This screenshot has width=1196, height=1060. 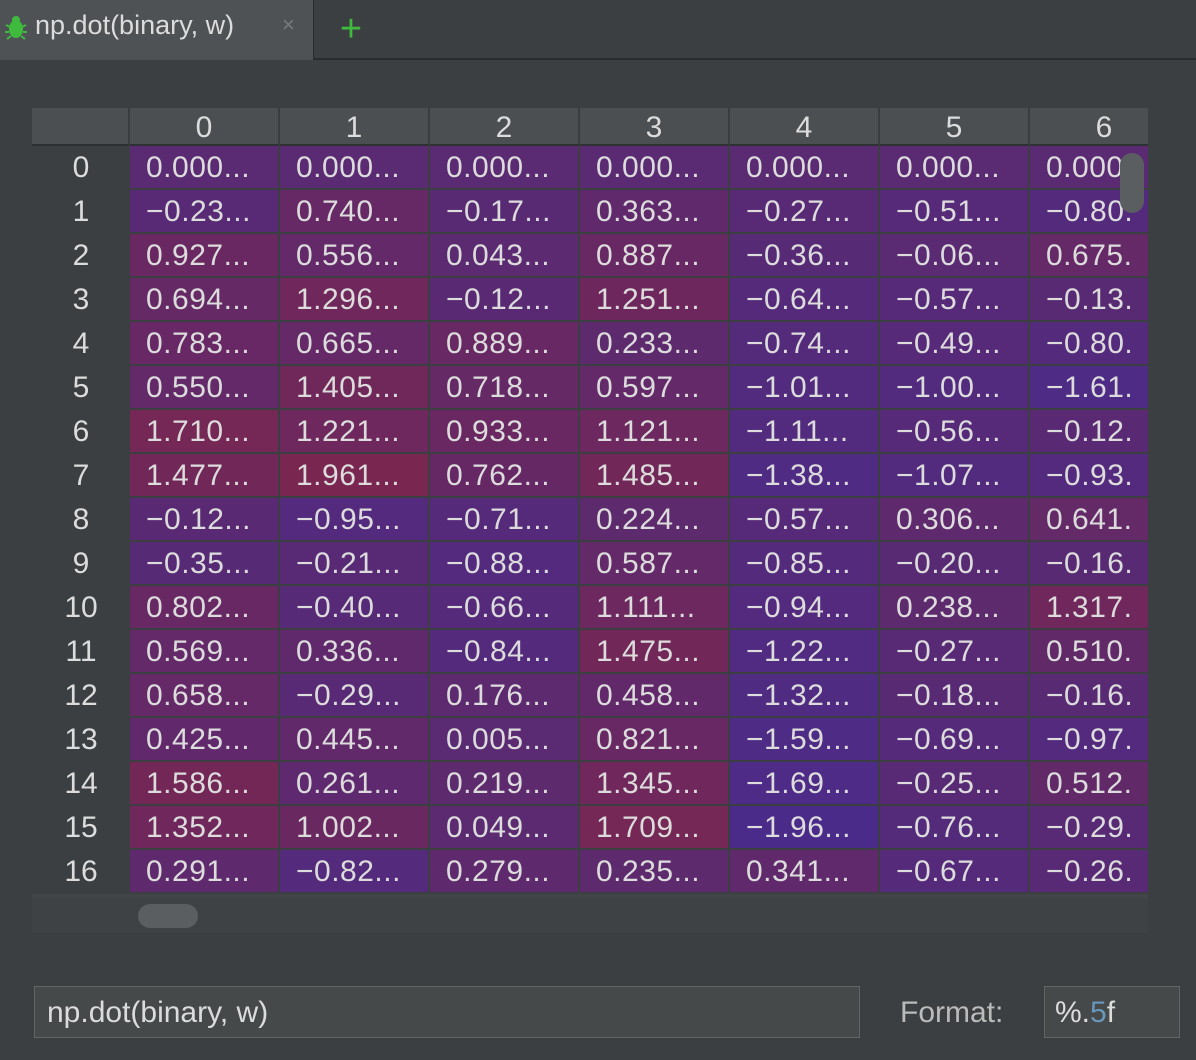 What do you see at coordinates (81, 256) in the screenshot?
I see `row-header: 2` at bounding box center [81, 256].